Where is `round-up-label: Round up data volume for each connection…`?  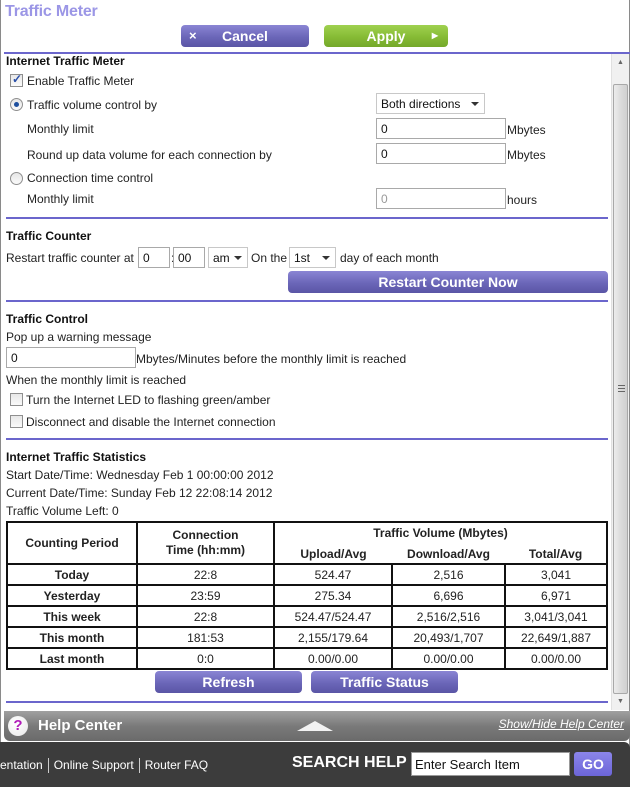 round-up-label: Round up data volume for each connection… is located at coordinates (149, 155).